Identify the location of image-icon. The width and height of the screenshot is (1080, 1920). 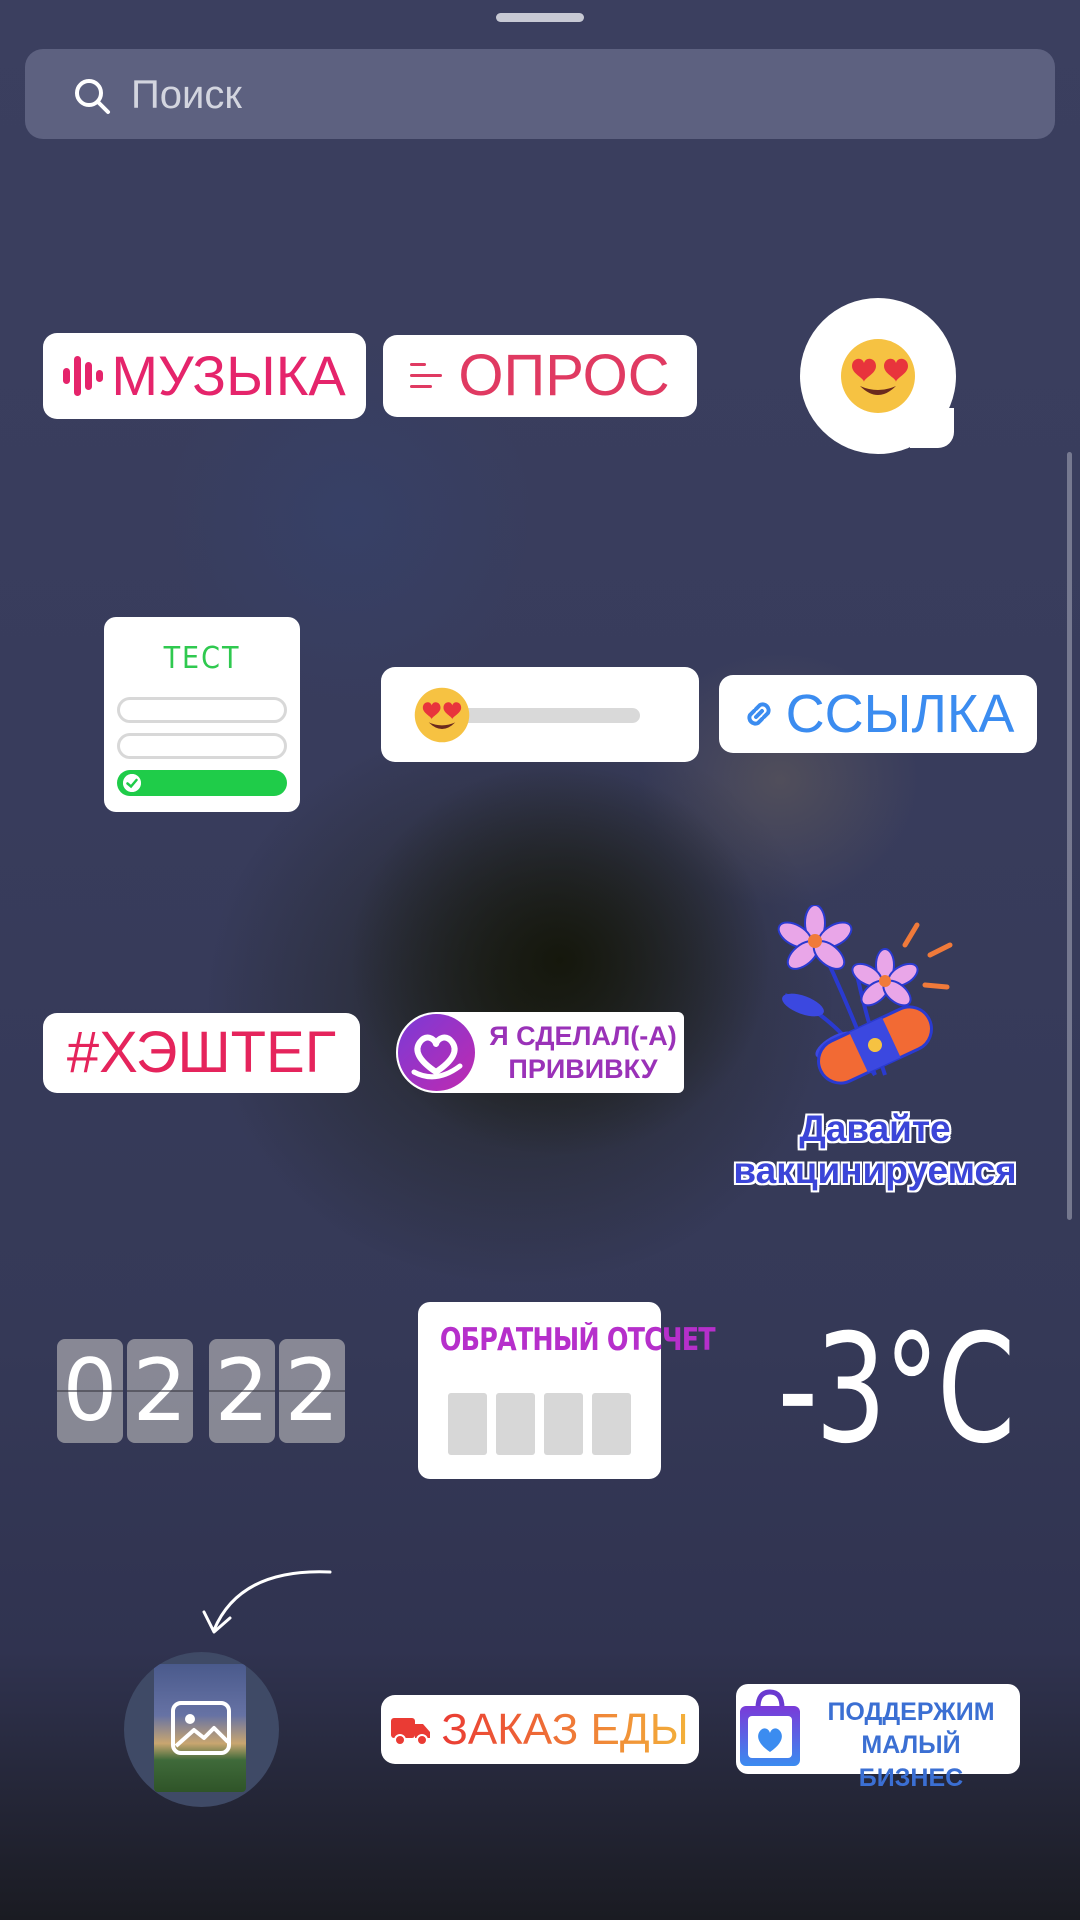
(201, 1728).